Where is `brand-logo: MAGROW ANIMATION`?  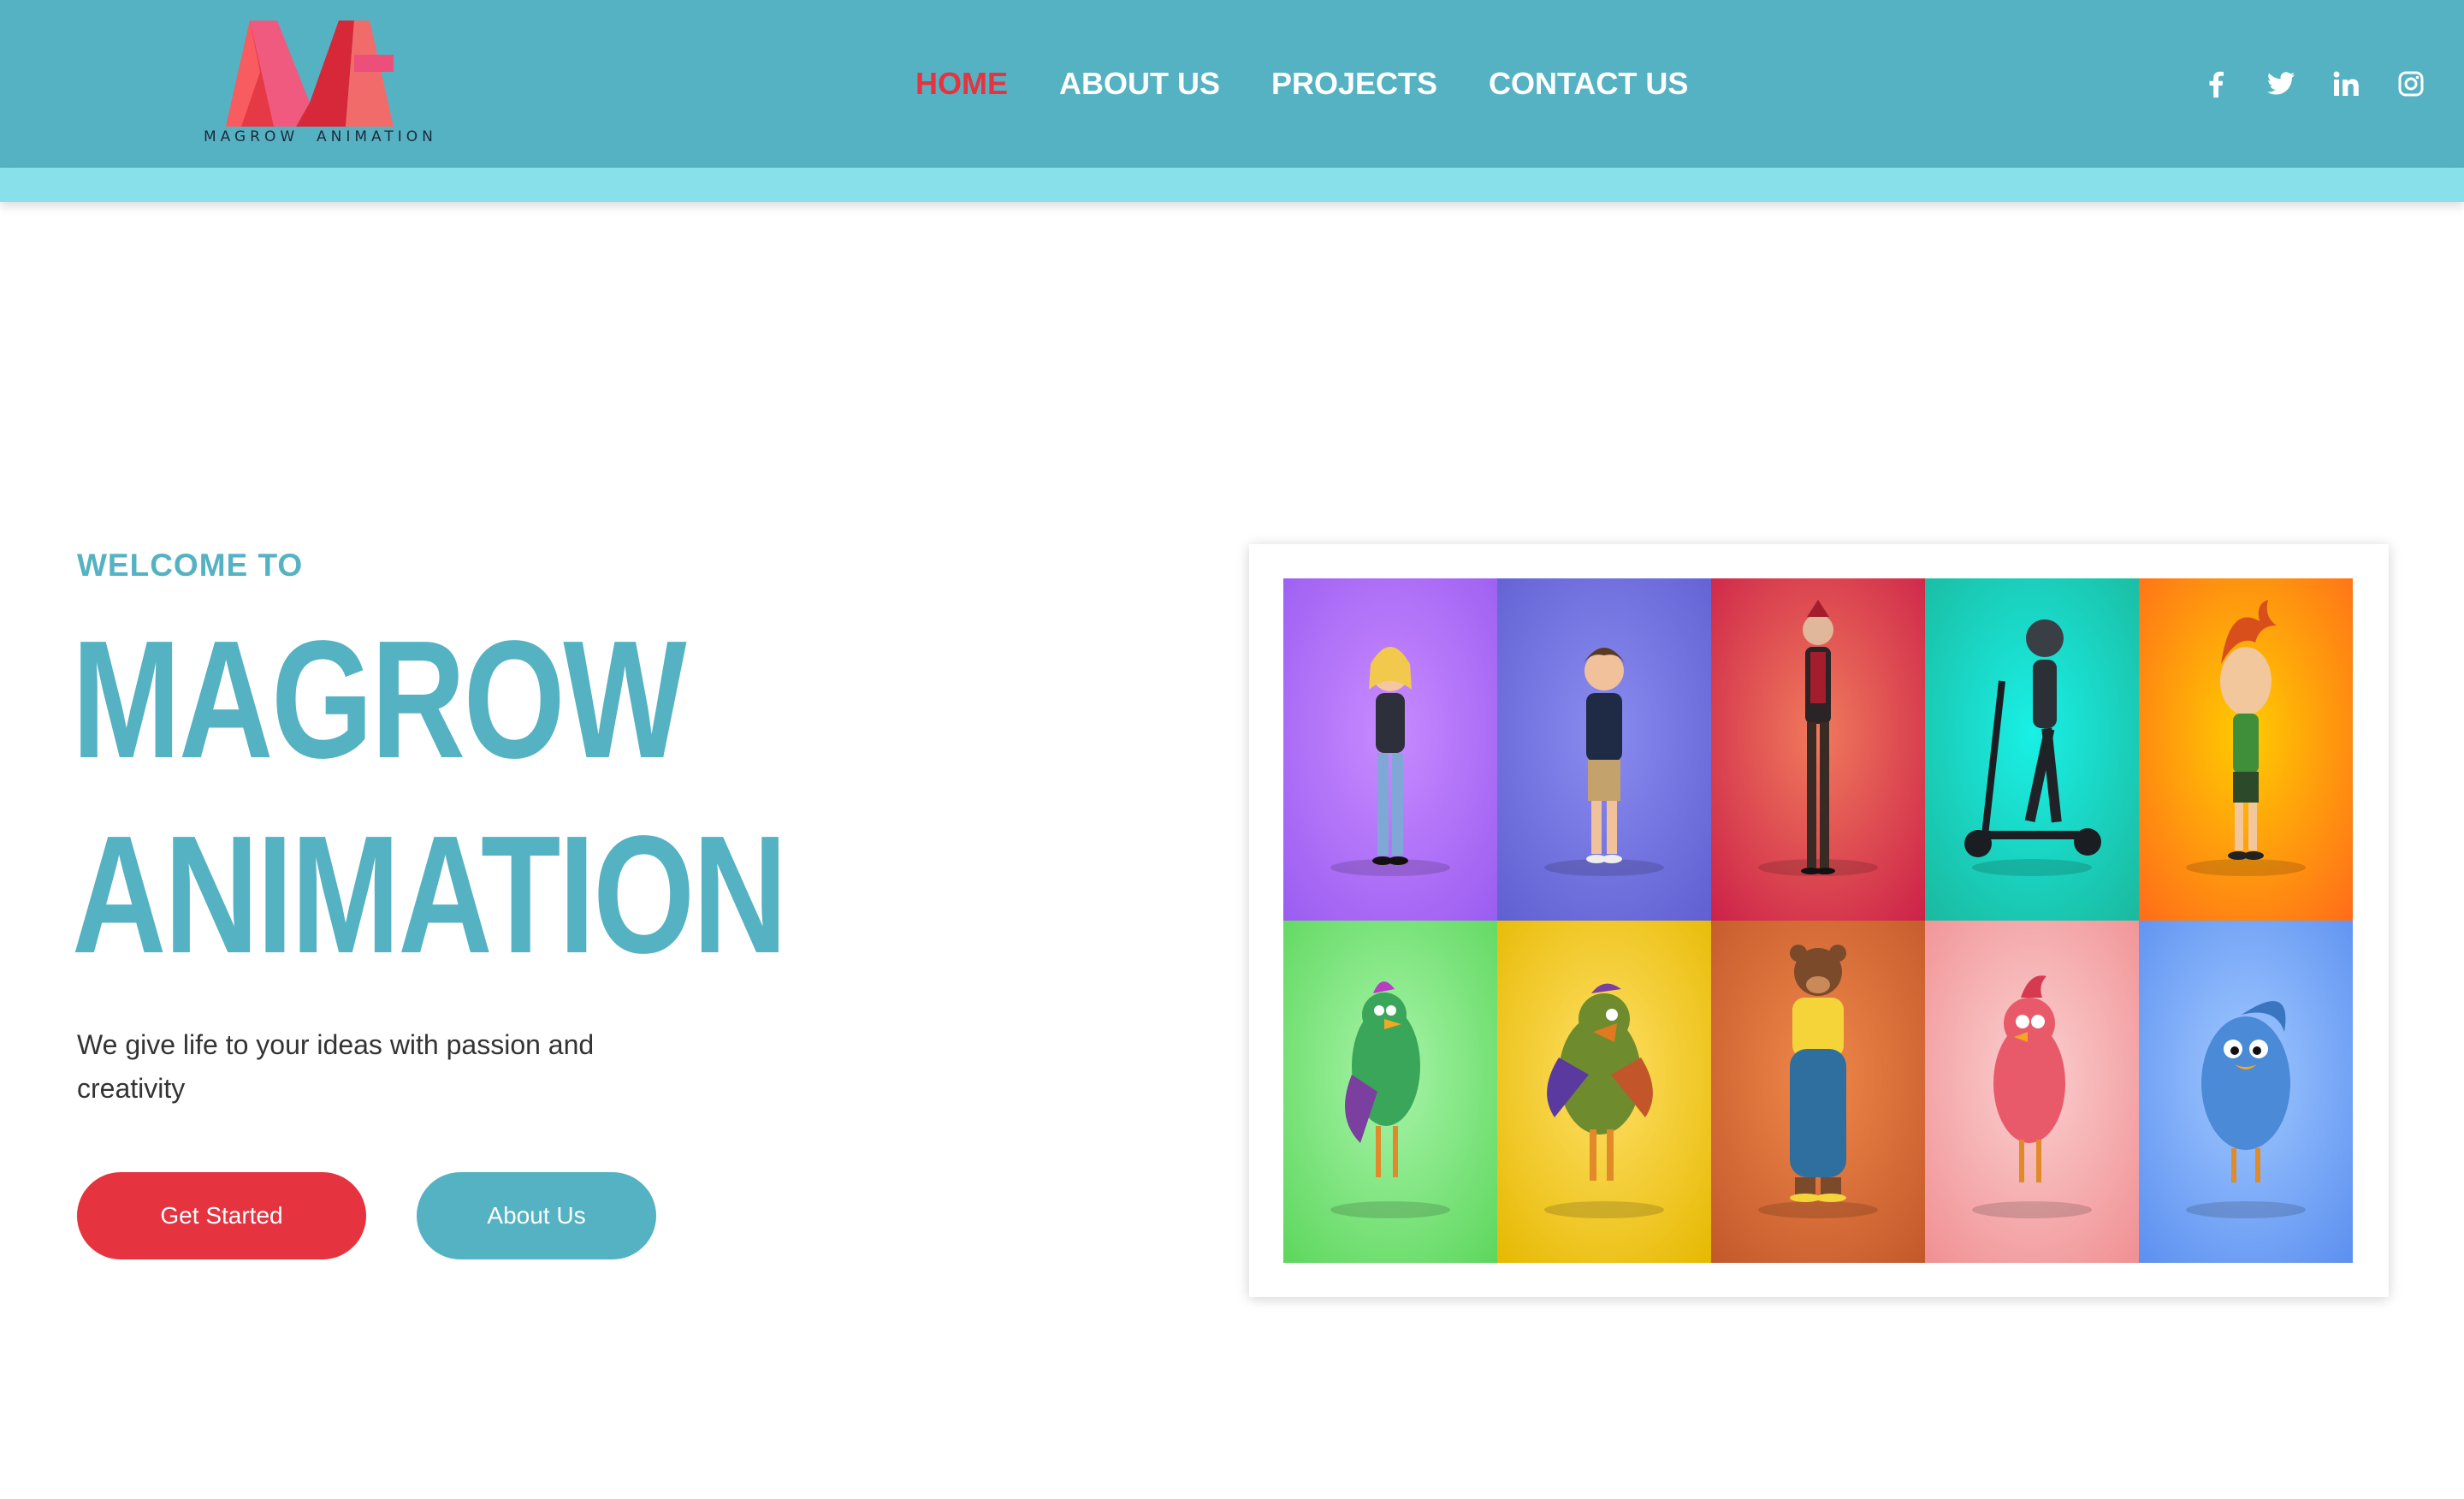
brand-logo: MAGROW ANIMATION is located at coordinates (320, 83).